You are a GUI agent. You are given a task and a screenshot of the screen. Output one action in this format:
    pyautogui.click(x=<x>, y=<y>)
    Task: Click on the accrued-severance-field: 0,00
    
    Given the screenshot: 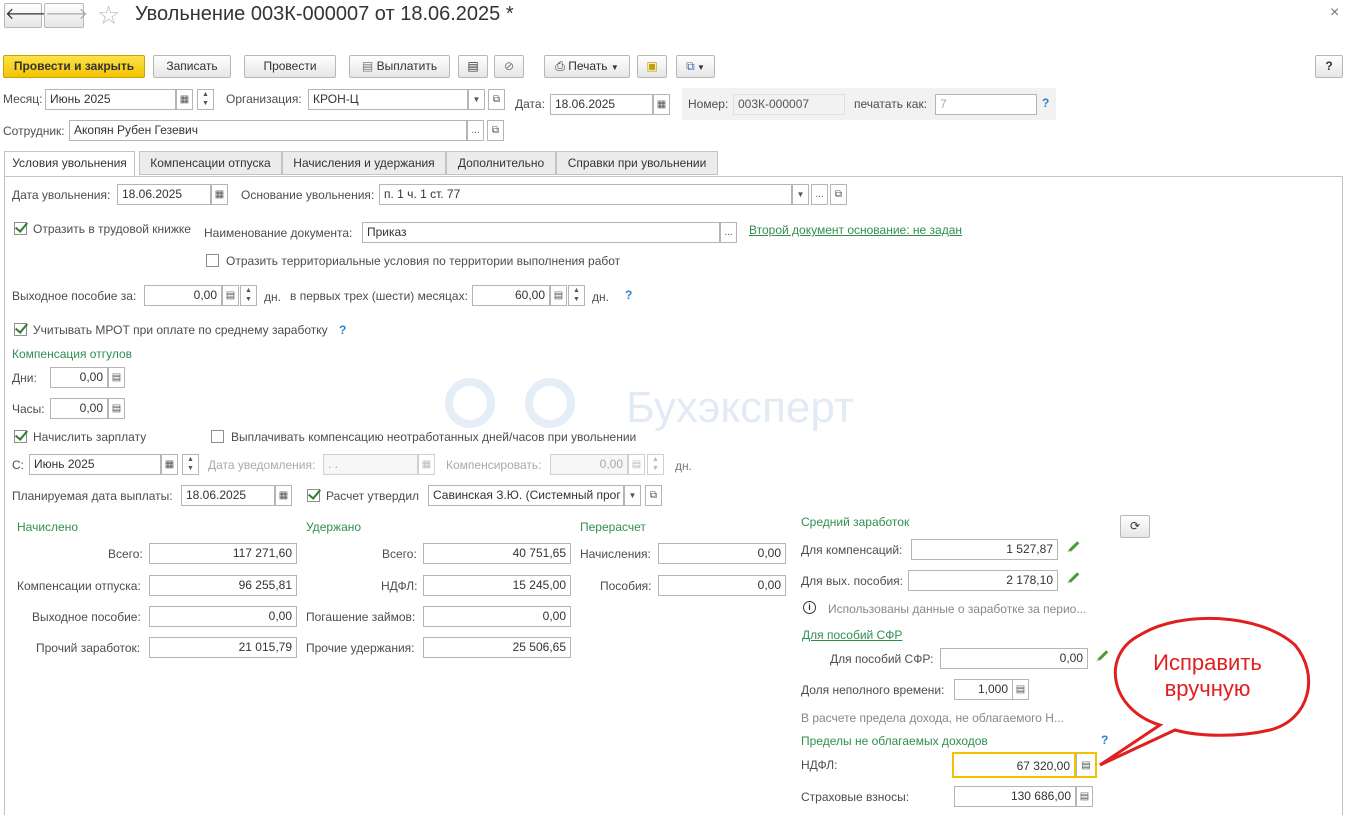 What is the action you would take?
    pyautogui.click(x=223, y=616)
    